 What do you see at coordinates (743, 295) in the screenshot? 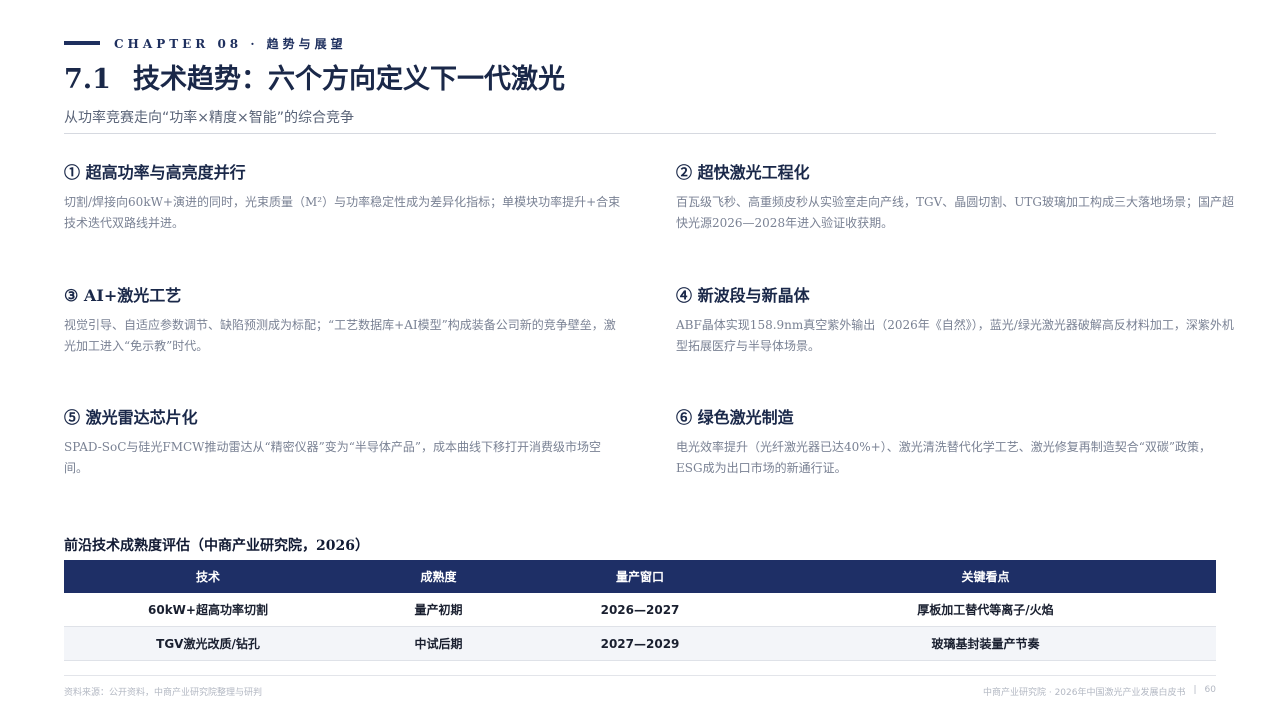
I see `trend-title: ④ 新波段与新晶体` at bounding box center [743, 295].